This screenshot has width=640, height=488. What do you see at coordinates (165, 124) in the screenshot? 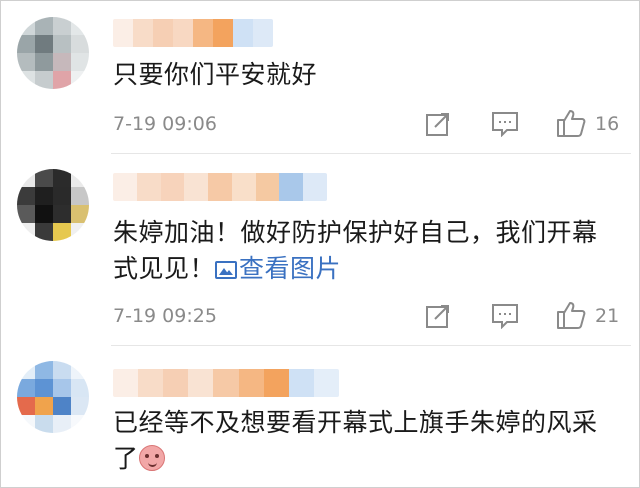
I see `comment-time: 7-19 09:06` at bounding box center [165, 124].